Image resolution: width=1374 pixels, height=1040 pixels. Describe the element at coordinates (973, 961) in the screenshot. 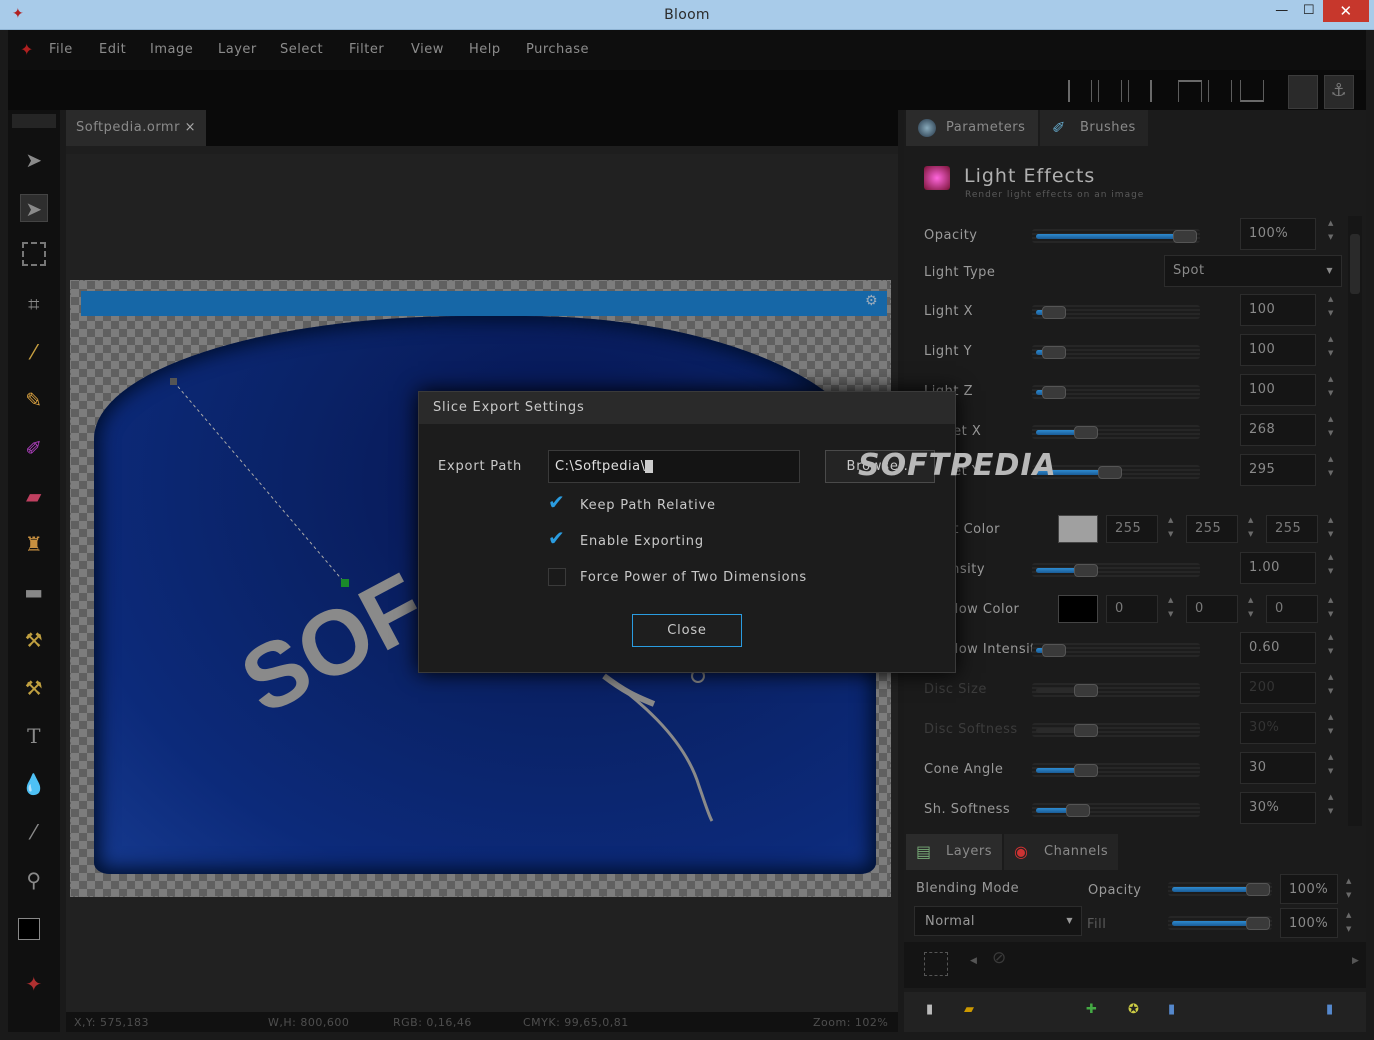

I see `scroll-left-icon: ◀` at that location.